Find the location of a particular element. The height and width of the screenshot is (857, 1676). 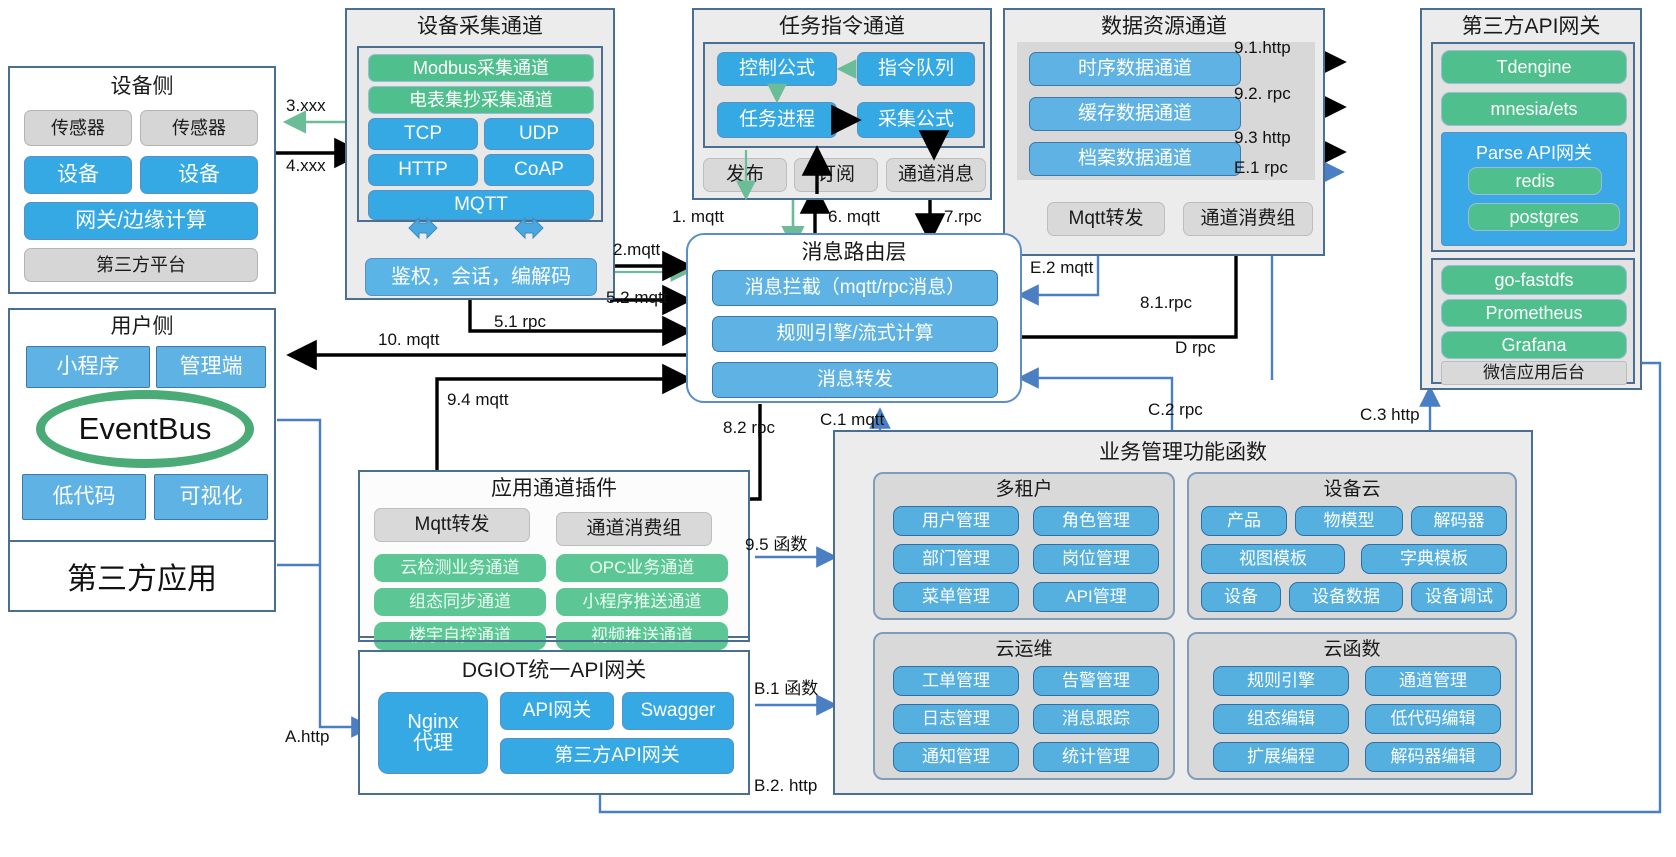

lowcode-edit-chip: 低代码编辑 is located at coordinates (1433, 719).